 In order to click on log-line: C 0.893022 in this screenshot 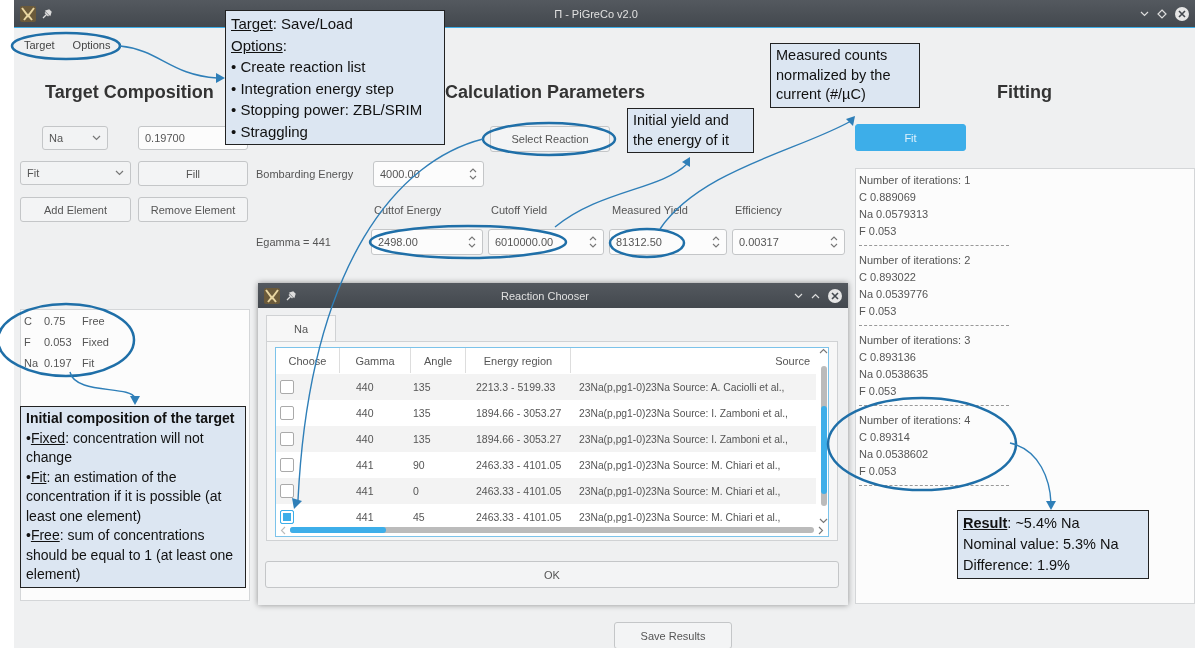, I will do `click(888, 277)`.